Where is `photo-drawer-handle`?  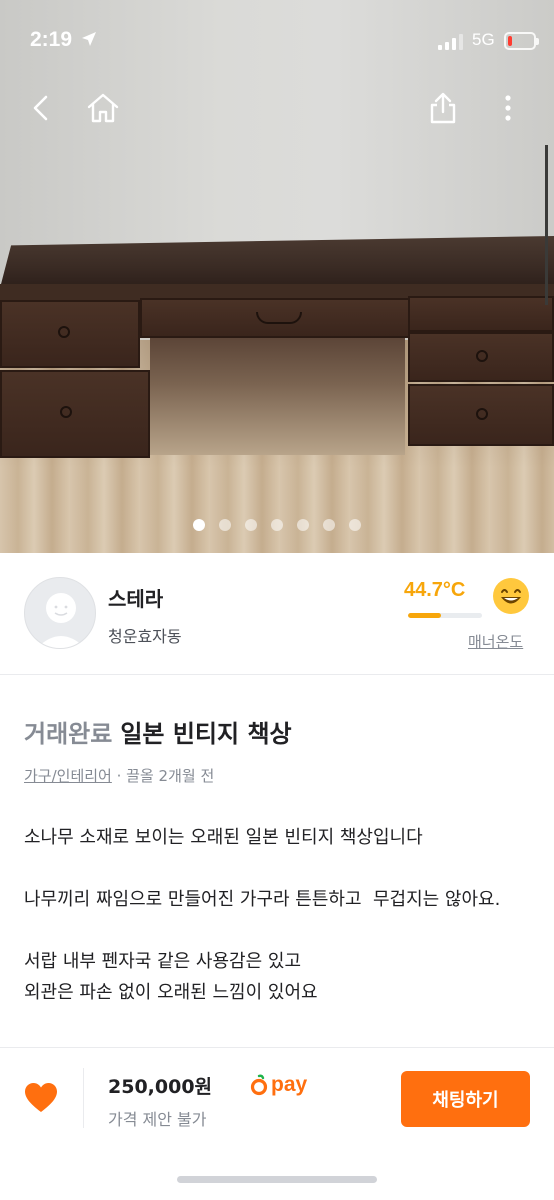 photo-drawer-handle is located at coordinates (279, 318).